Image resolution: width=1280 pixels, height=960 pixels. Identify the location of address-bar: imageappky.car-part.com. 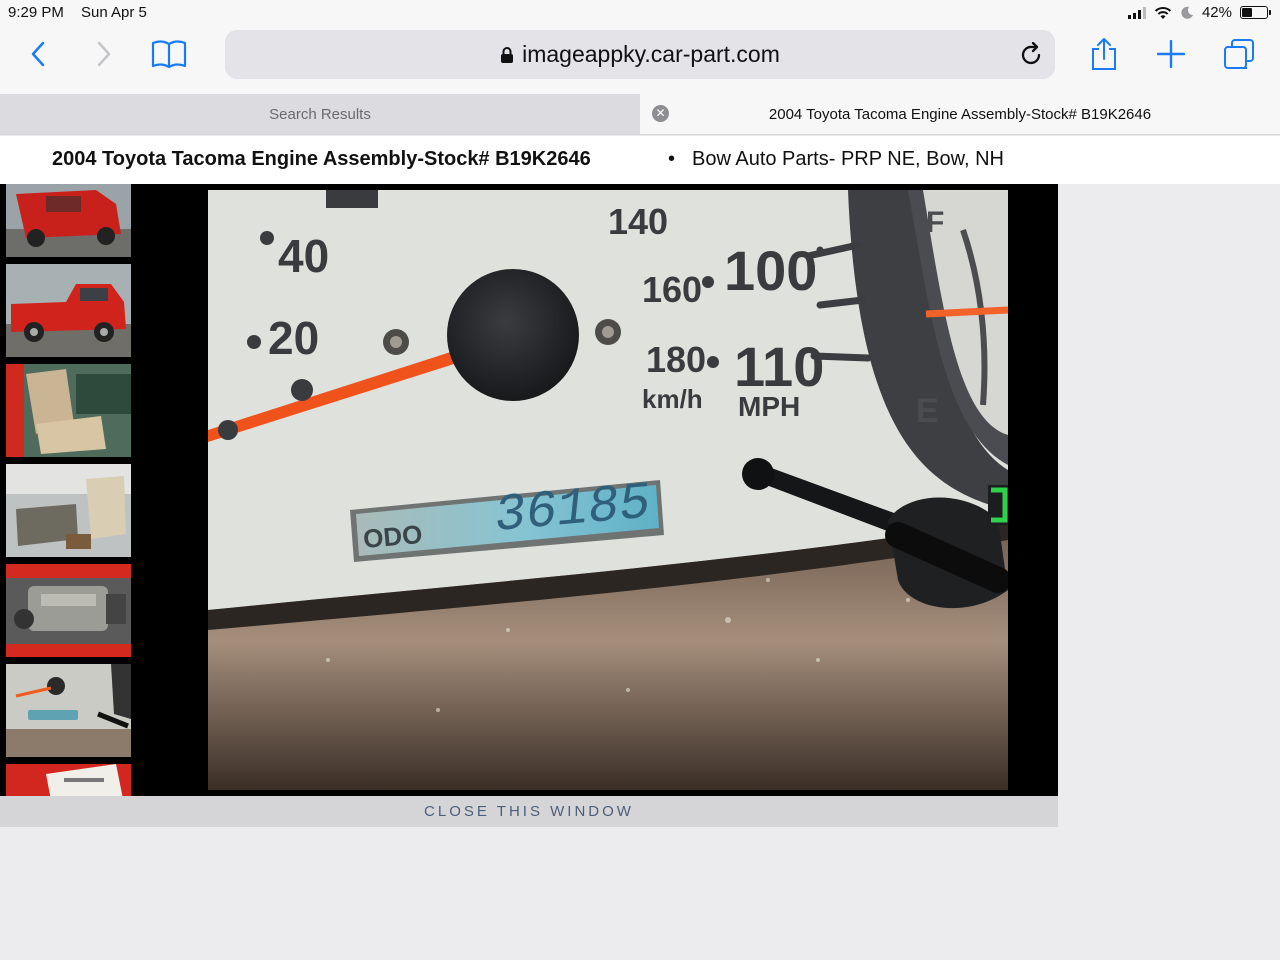
(640, 54).